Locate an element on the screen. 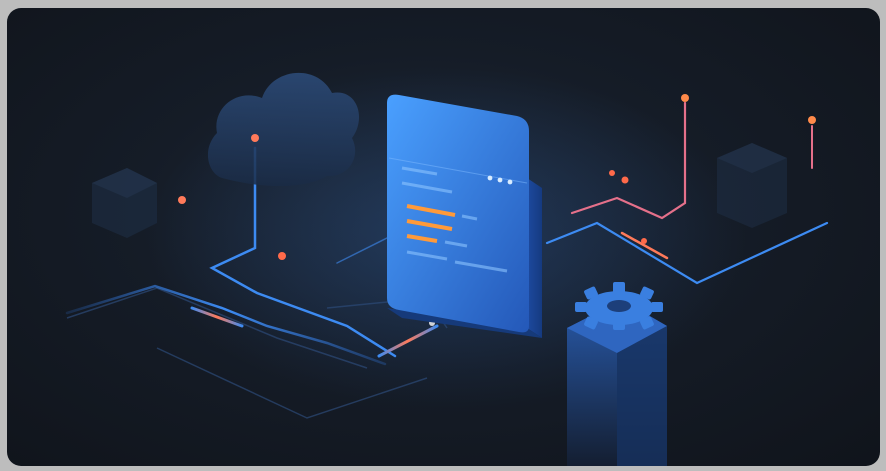  gear-icon is located at coordinates (619, 306).